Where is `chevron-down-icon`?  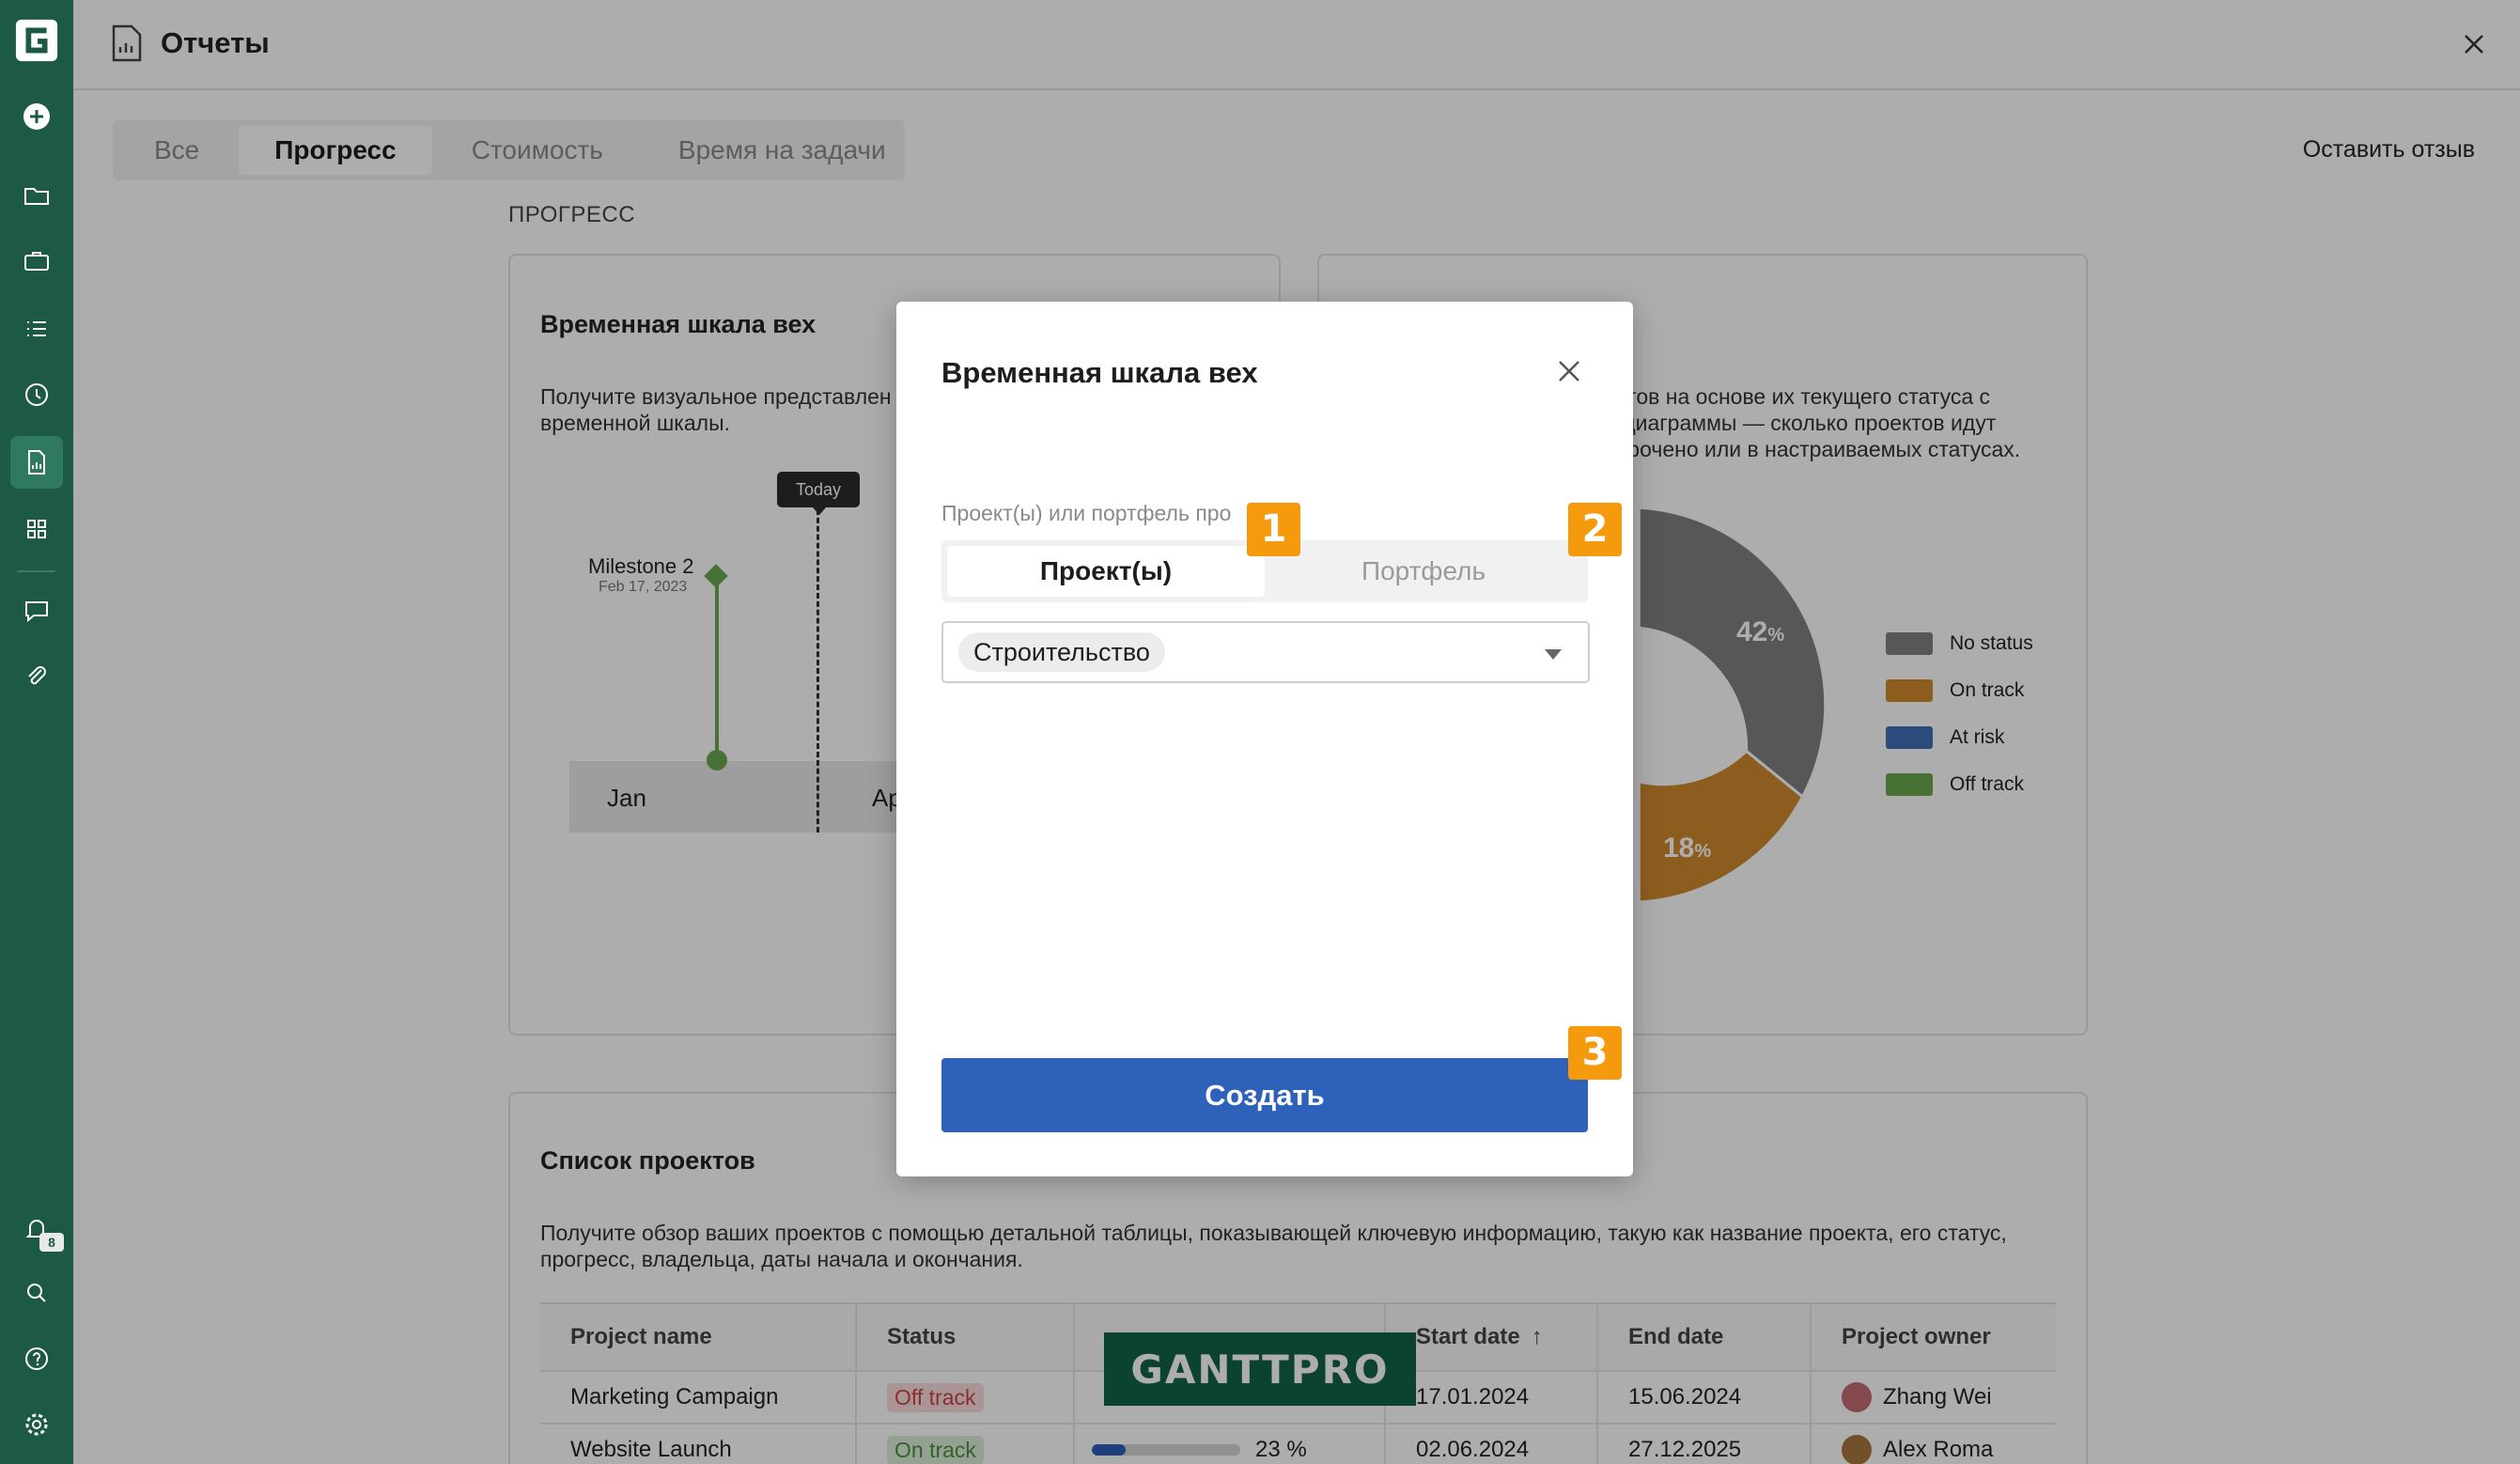 chevron-down-icon is located at coordinates (1553, 655).